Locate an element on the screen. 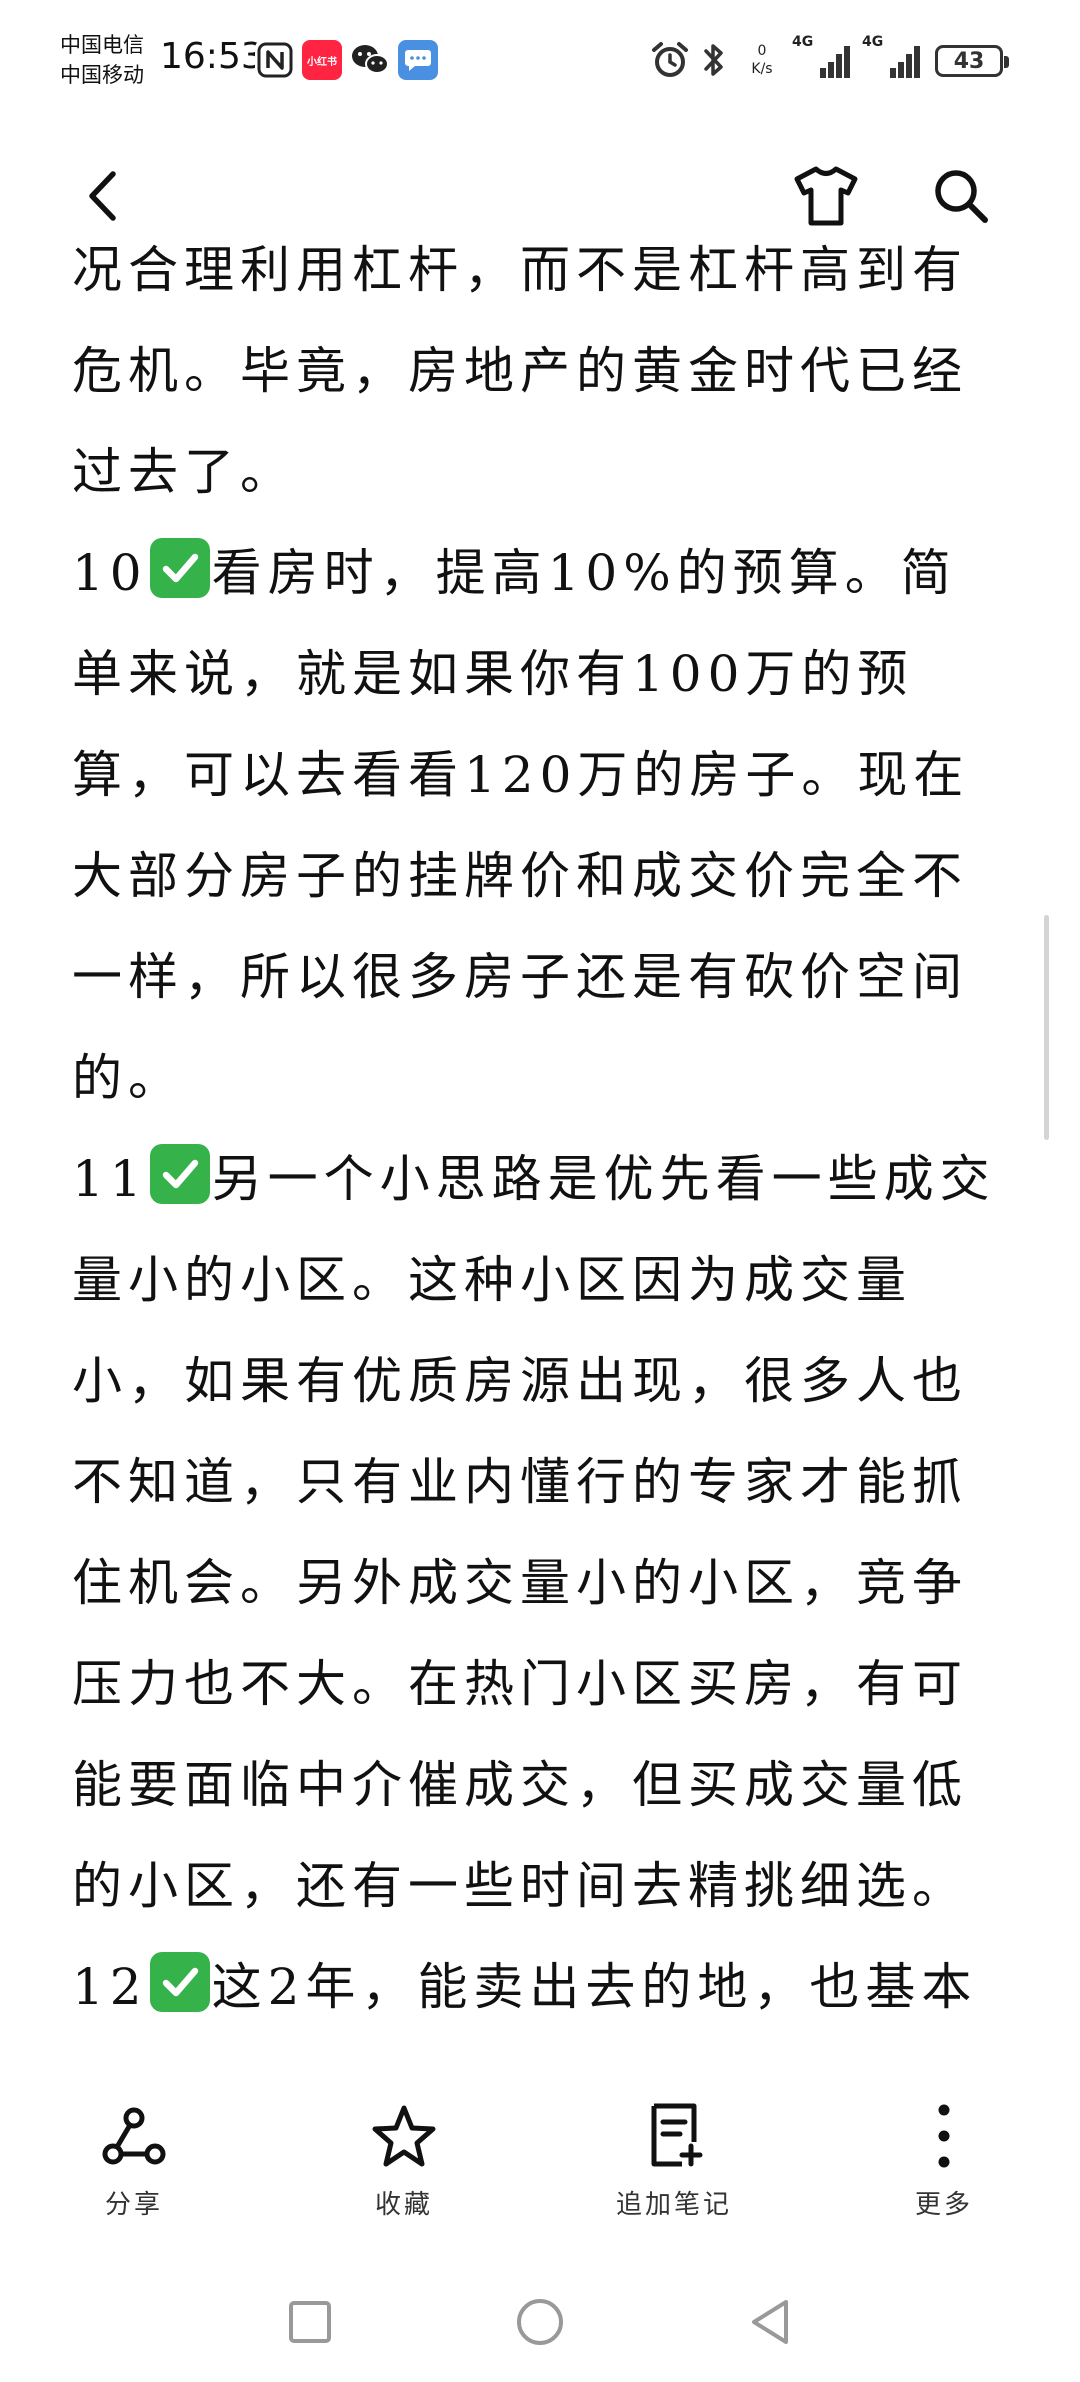  carrier-1: 中国电信 is located at coordinates (102, 45).